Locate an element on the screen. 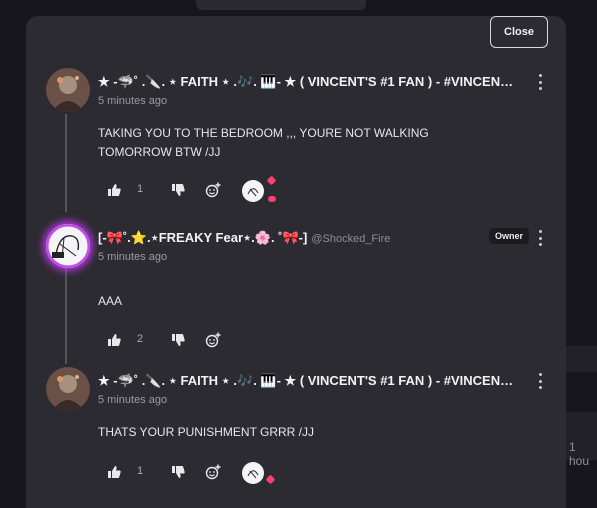  close-button: Close is located at coordinates (519, 32).